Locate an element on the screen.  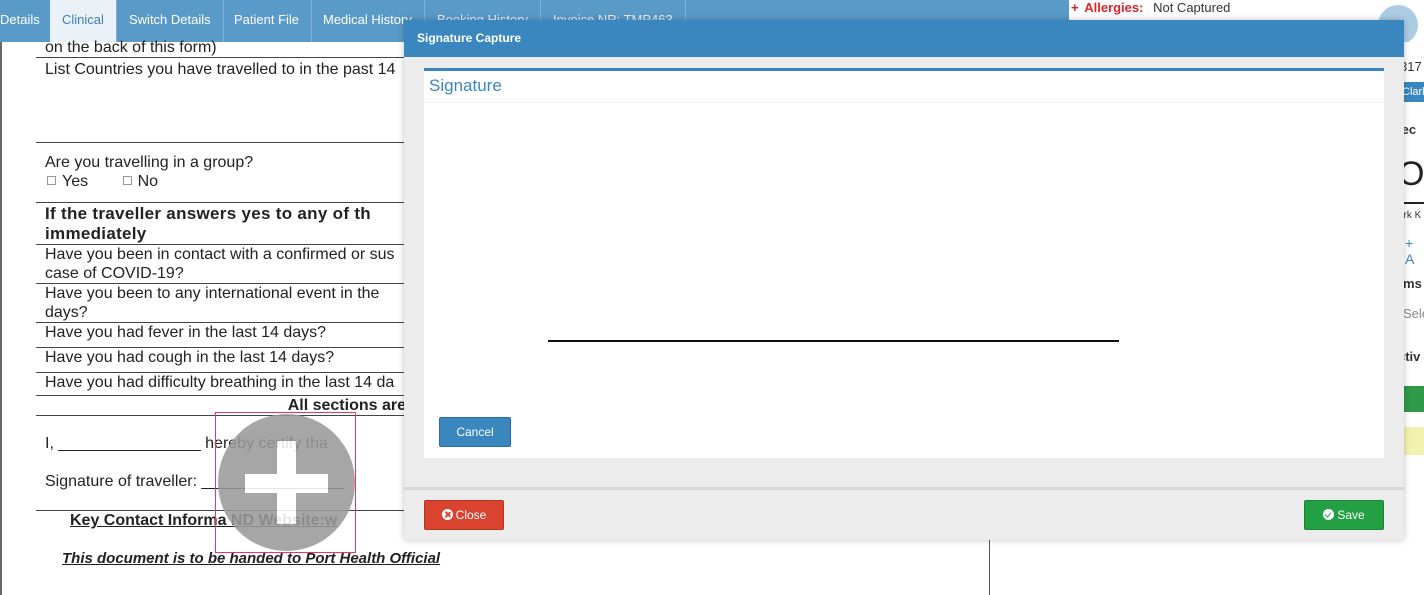
yes-label: Yes is located at coordinates (75, 181).